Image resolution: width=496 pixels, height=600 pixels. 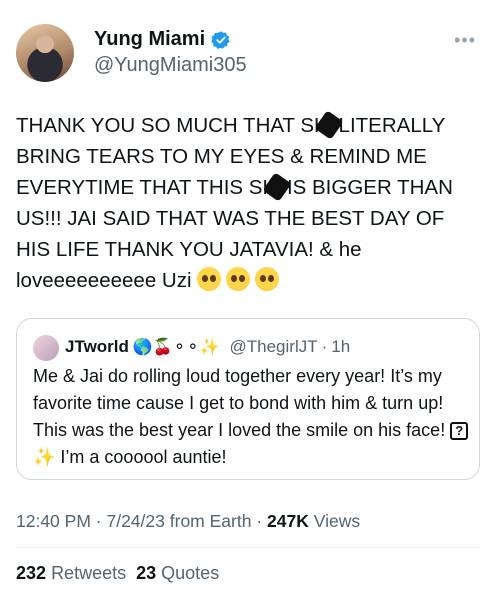 I want to click on unknown-glyph-icon: ?, so click(x=459, y=431).